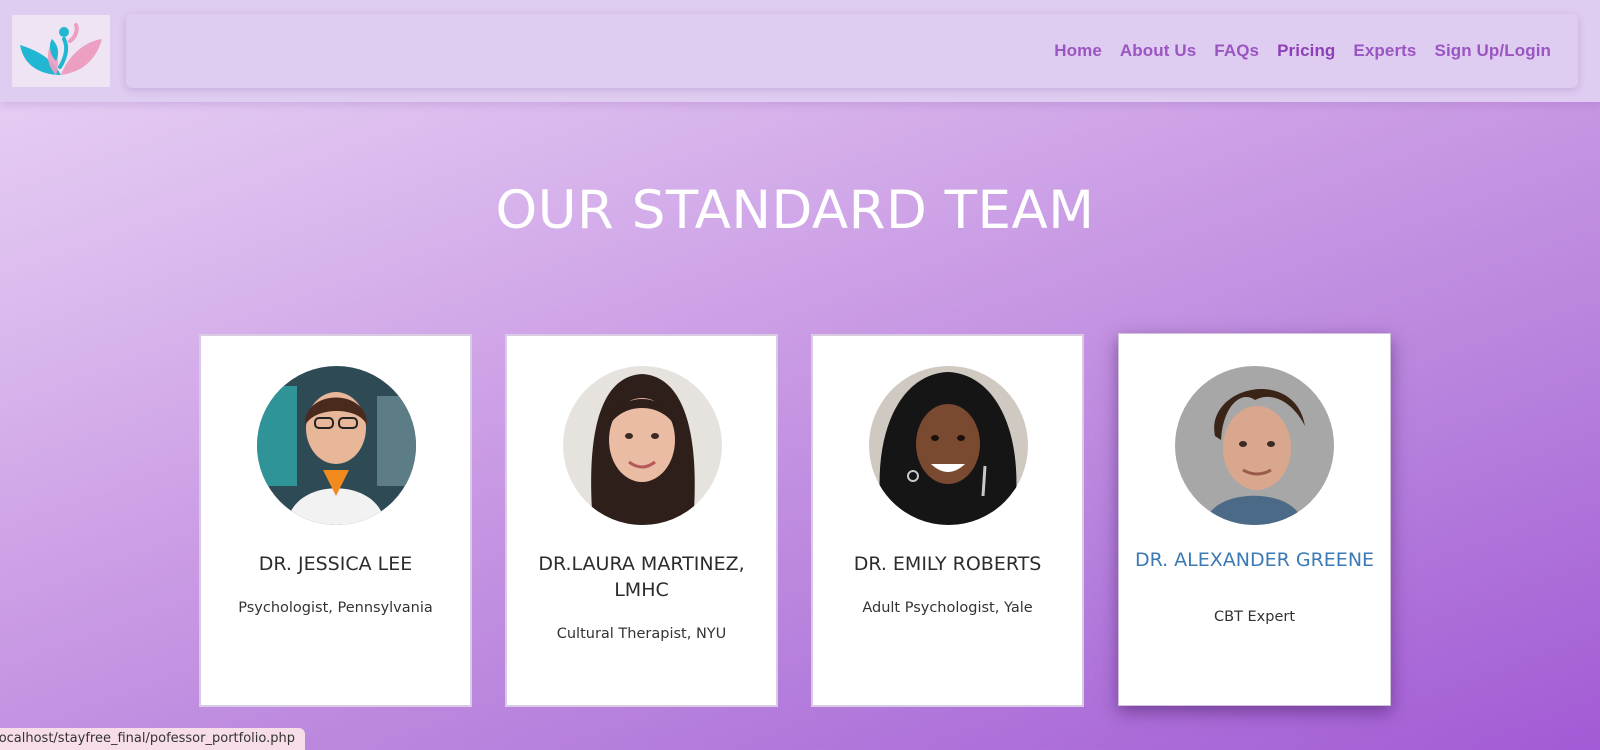 The image size is (1600, 750). I want to click on expert-name: DR. EMILY ROBERTS, so click(947, 564).